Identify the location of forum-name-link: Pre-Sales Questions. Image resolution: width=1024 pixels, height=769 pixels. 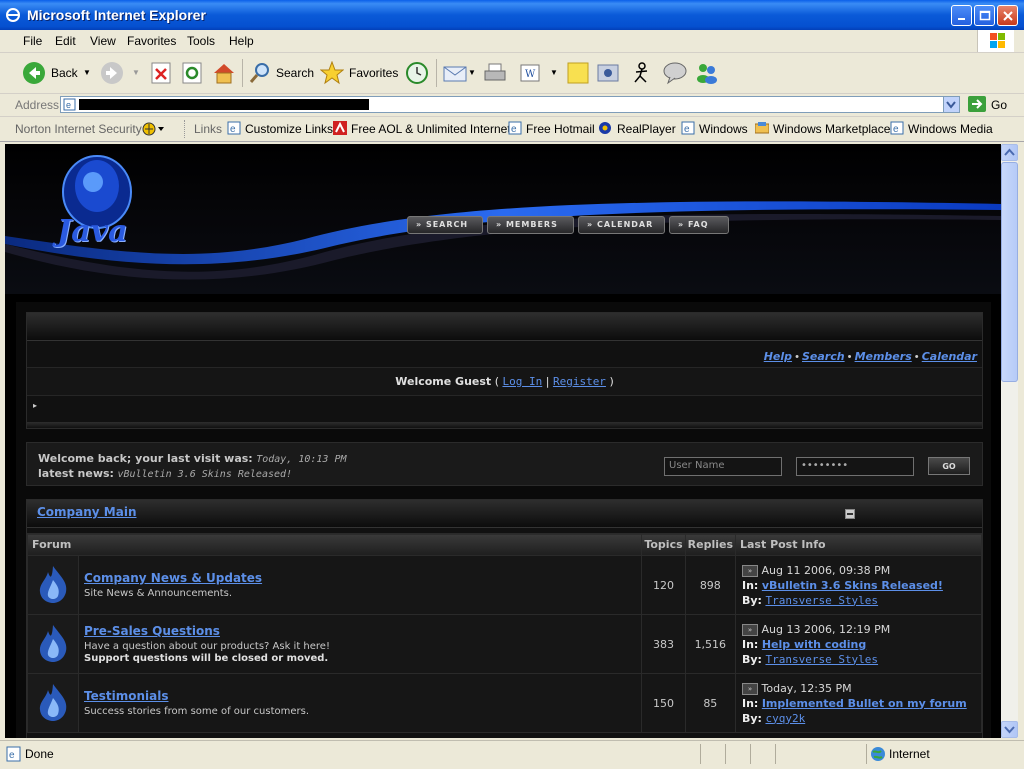
(362, 631).